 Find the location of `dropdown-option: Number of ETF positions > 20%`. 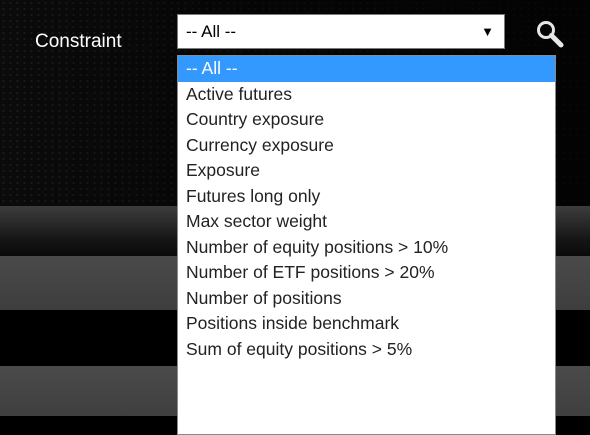

dropdown-option: Number of ETF positions > 20% is located at coordinates (366, 273).